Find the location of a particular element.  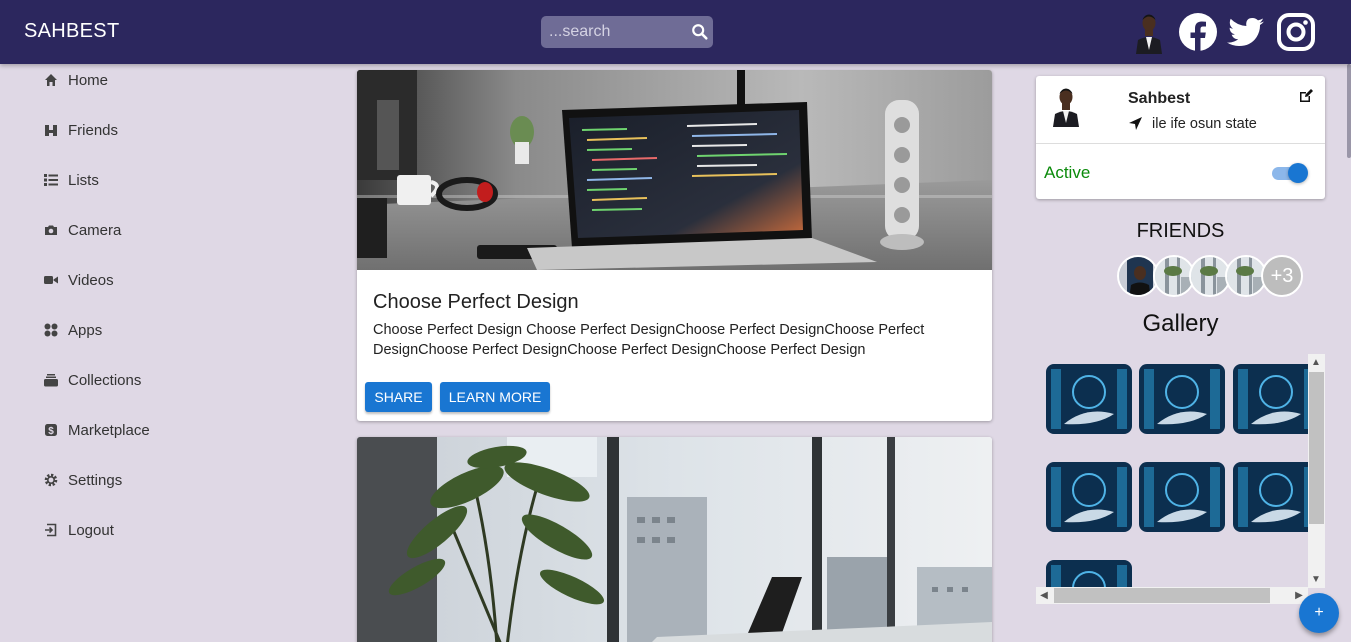

scroll-up-icon: ▲ is located at coordinates (1316, 362).